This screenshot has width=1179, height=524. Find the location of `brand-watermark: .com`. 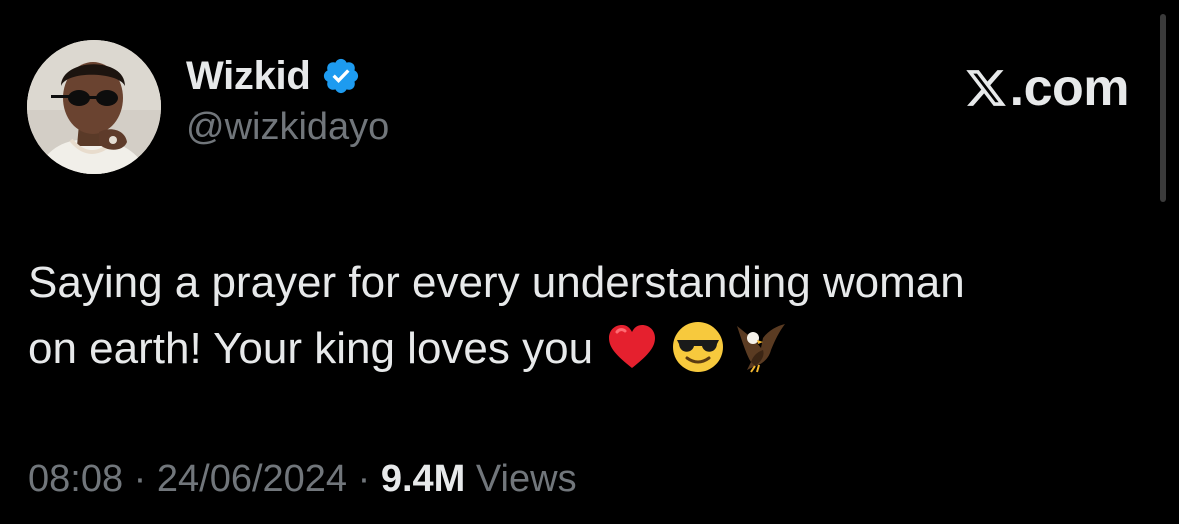

brand-watermark: .com is located at coordinates (1047, 88).